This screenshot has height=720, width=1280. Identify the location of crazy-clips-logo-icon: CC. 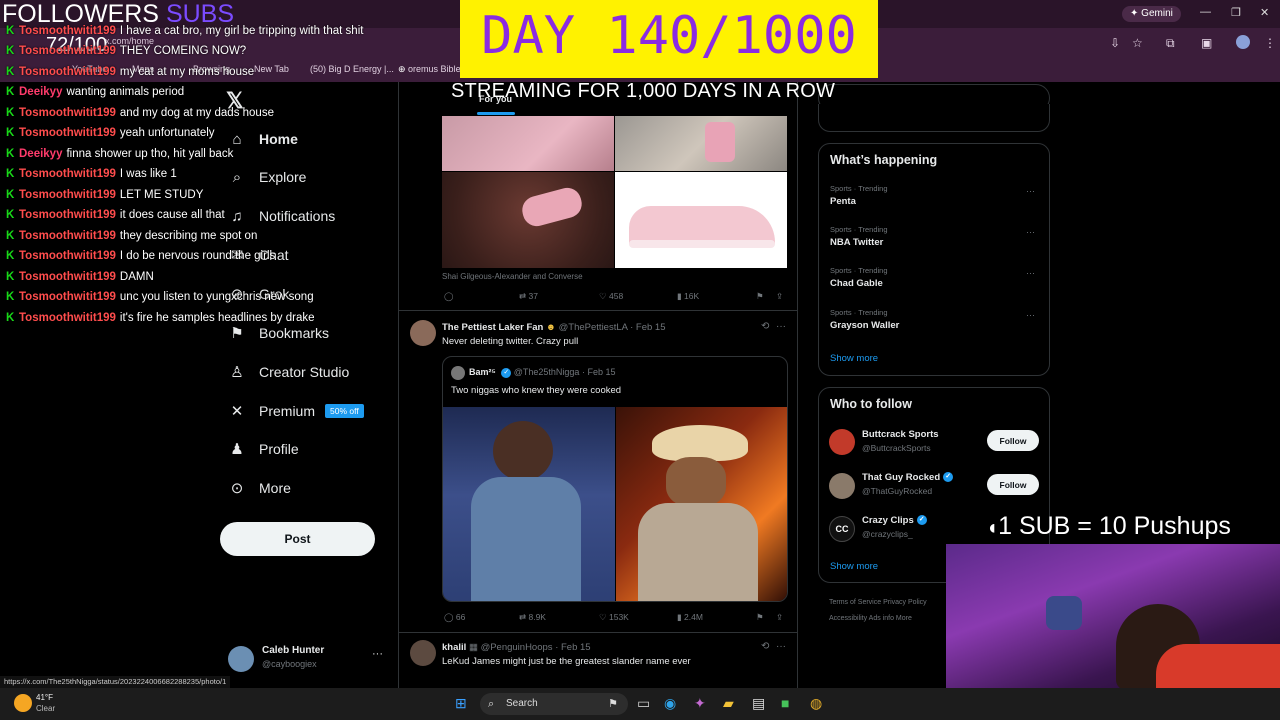
(842, 529).